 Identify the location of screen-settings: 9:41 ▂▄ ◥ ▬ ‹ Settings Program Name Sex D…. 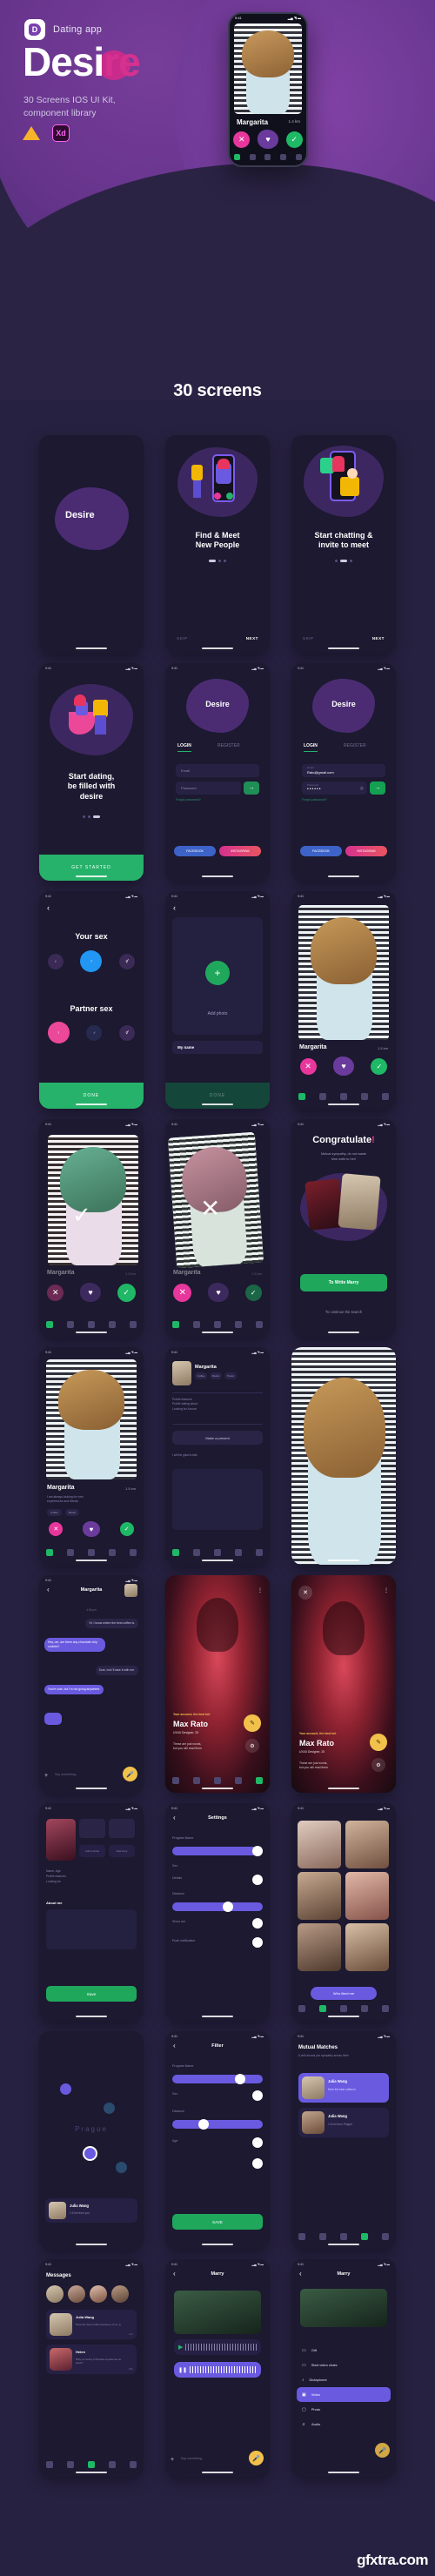
(217, 1912).